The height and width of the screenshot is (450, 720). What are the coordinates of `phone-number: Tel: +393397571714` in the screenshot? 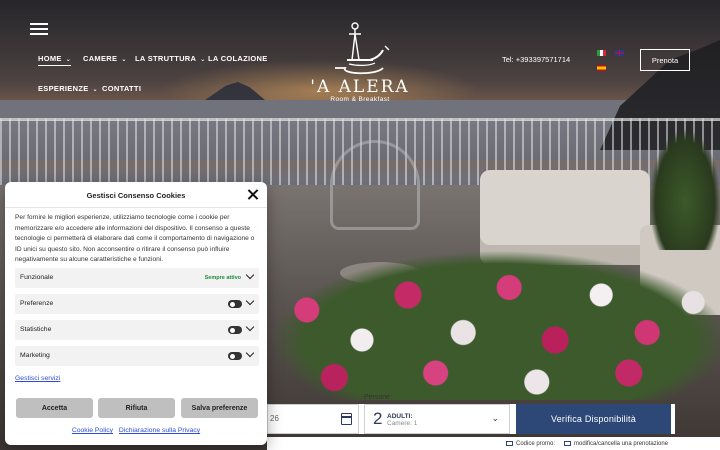 It's located at (536, 59).